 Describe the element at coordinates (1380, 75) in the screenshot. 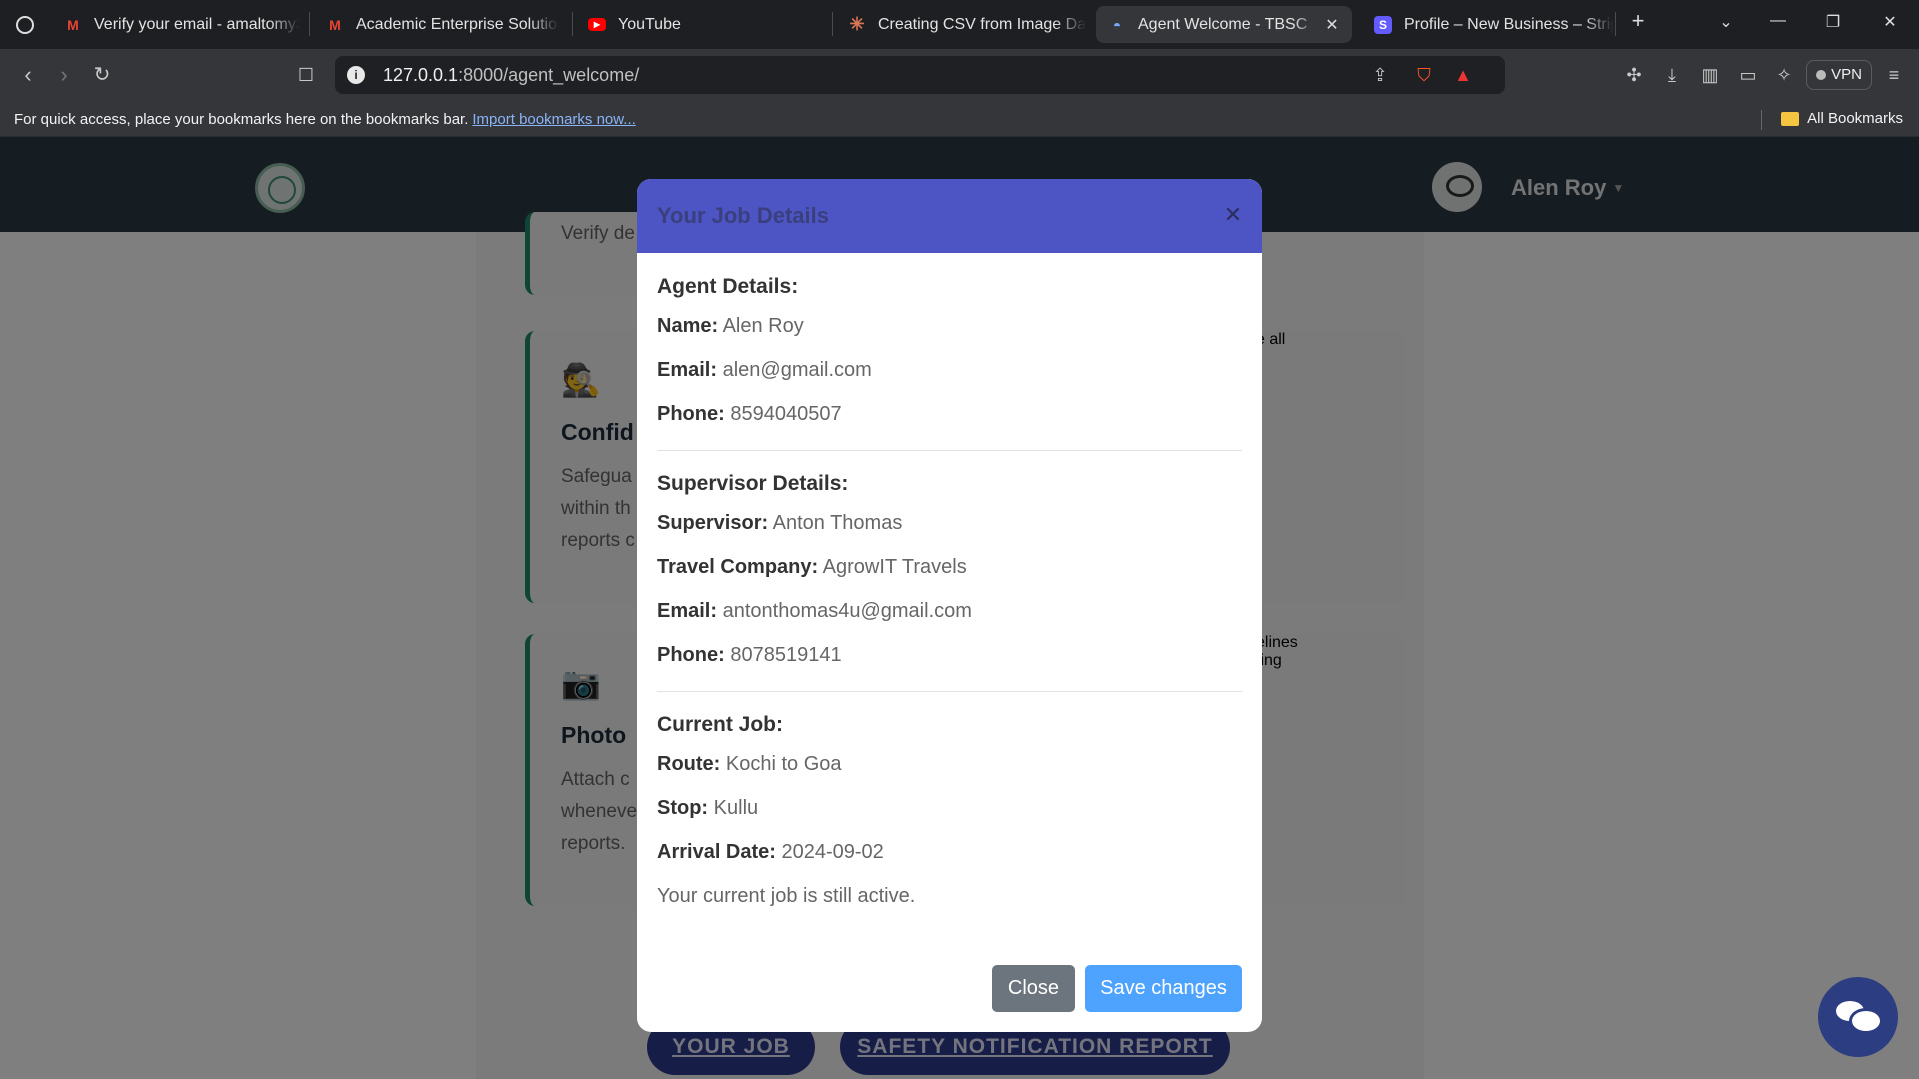

I see `share-icon: ⇪` at that location.